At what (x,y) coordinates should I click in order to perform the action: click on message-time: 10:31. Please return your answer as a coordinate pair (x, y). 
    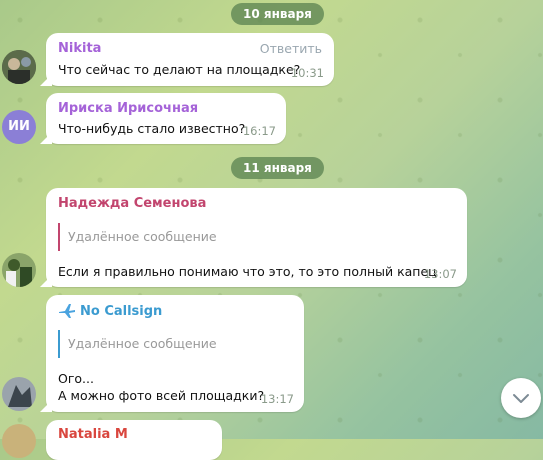
    Looking at the image, I should click on (307, 73).